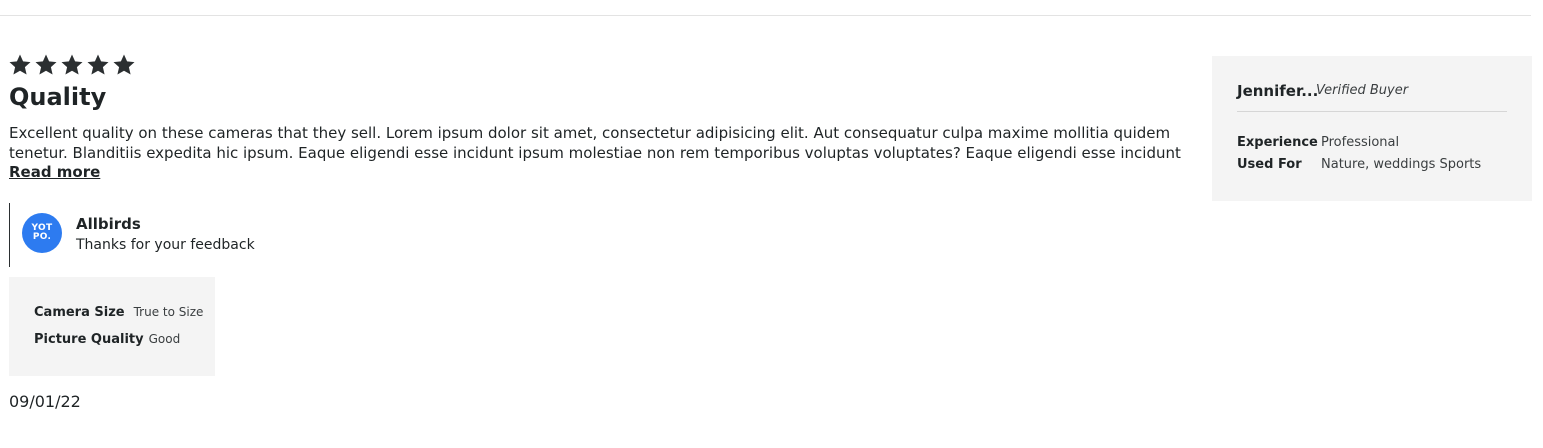 The width and height of the screenshot is (1543, 448). Describe the element at coordinates (1360, 142) in the screenshot. I see `detail-value: Professional` at that location.